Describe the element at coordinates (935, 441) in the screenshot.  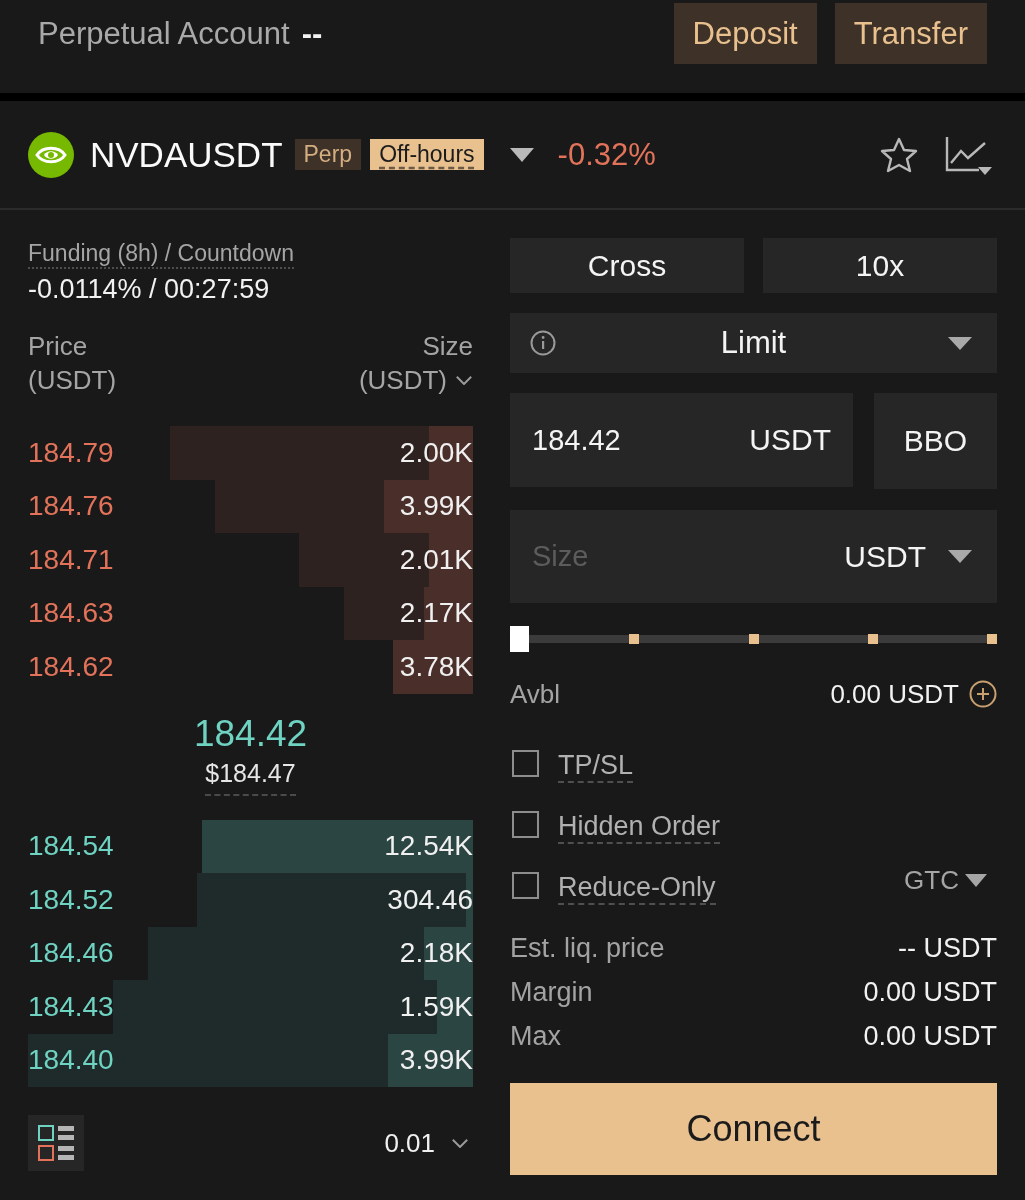
I see `bbo-button: BBO` at that location.